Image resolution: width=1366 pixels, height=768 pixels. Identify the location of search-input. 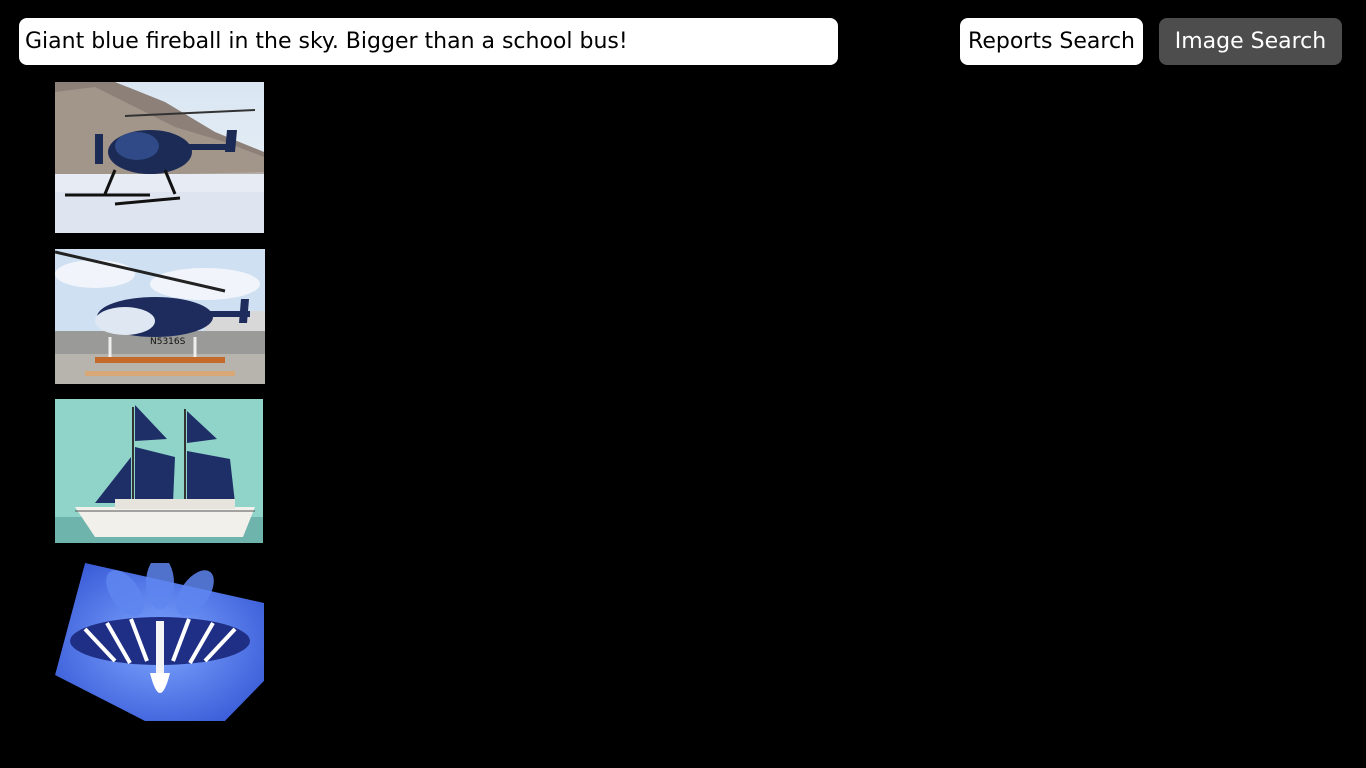
(428, 41).